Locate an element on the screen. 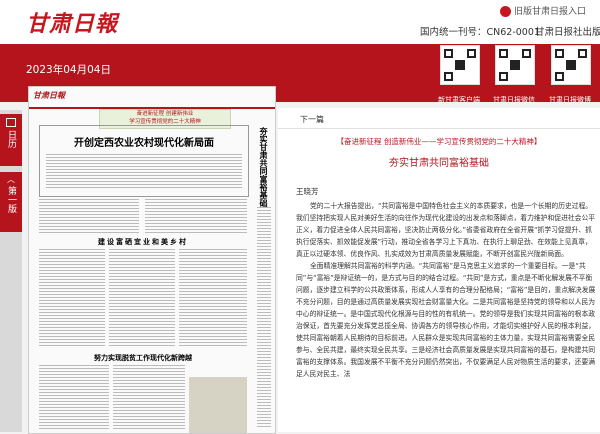 Image resolution: width=600 pixels, height=434 pixels. paper-headline: 开创定西农业农村现代化新局面 is located at coordinates (144, 143).